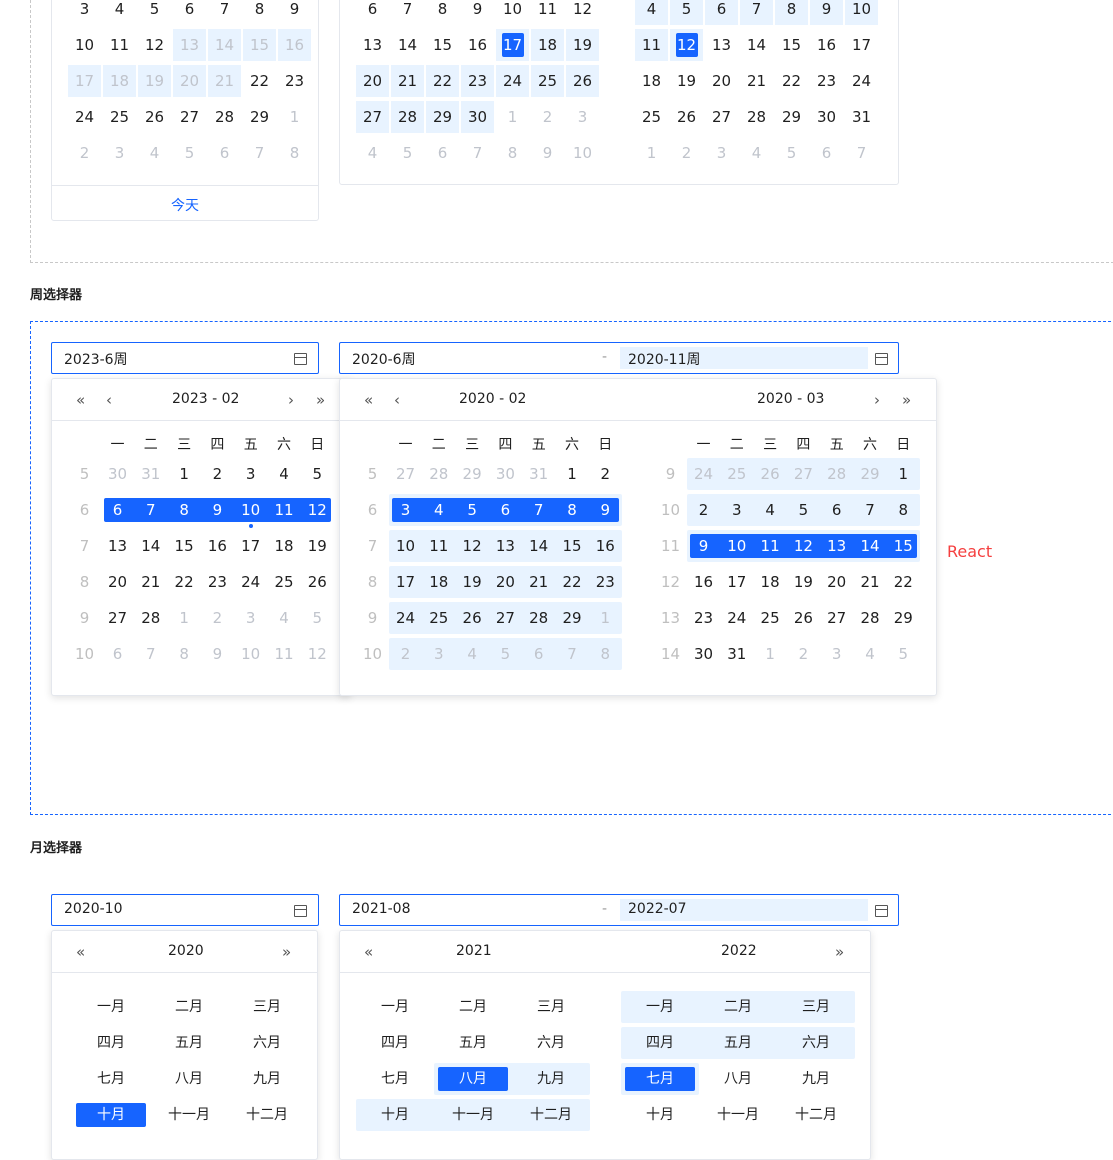 The image size is (1113, 1160). I want to click on month-cell: 五月, so click(473, 1043).